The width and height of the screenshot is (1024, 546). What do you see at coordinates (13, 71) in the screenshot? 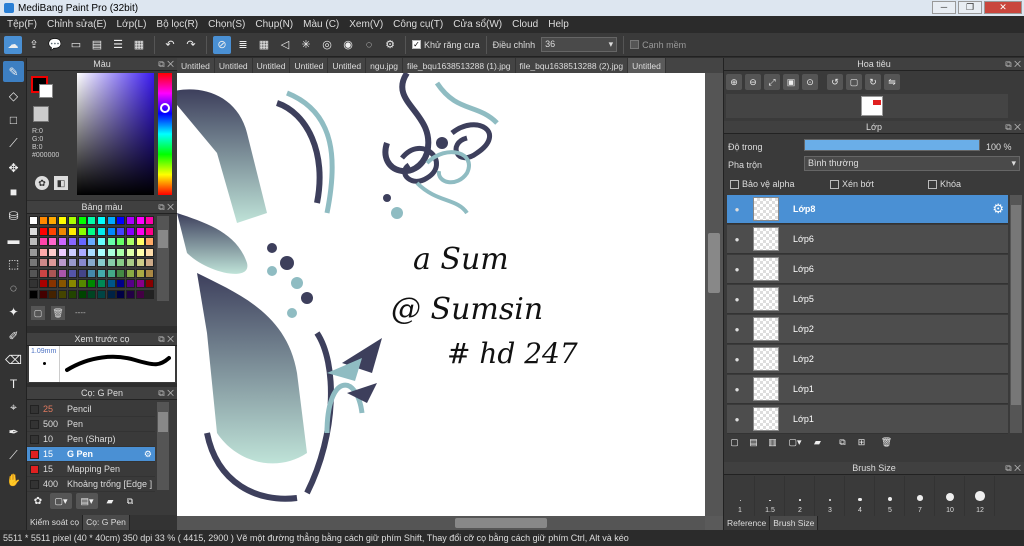
I see `brush-tool-icon: ✎` at bounding box center [13, 71].